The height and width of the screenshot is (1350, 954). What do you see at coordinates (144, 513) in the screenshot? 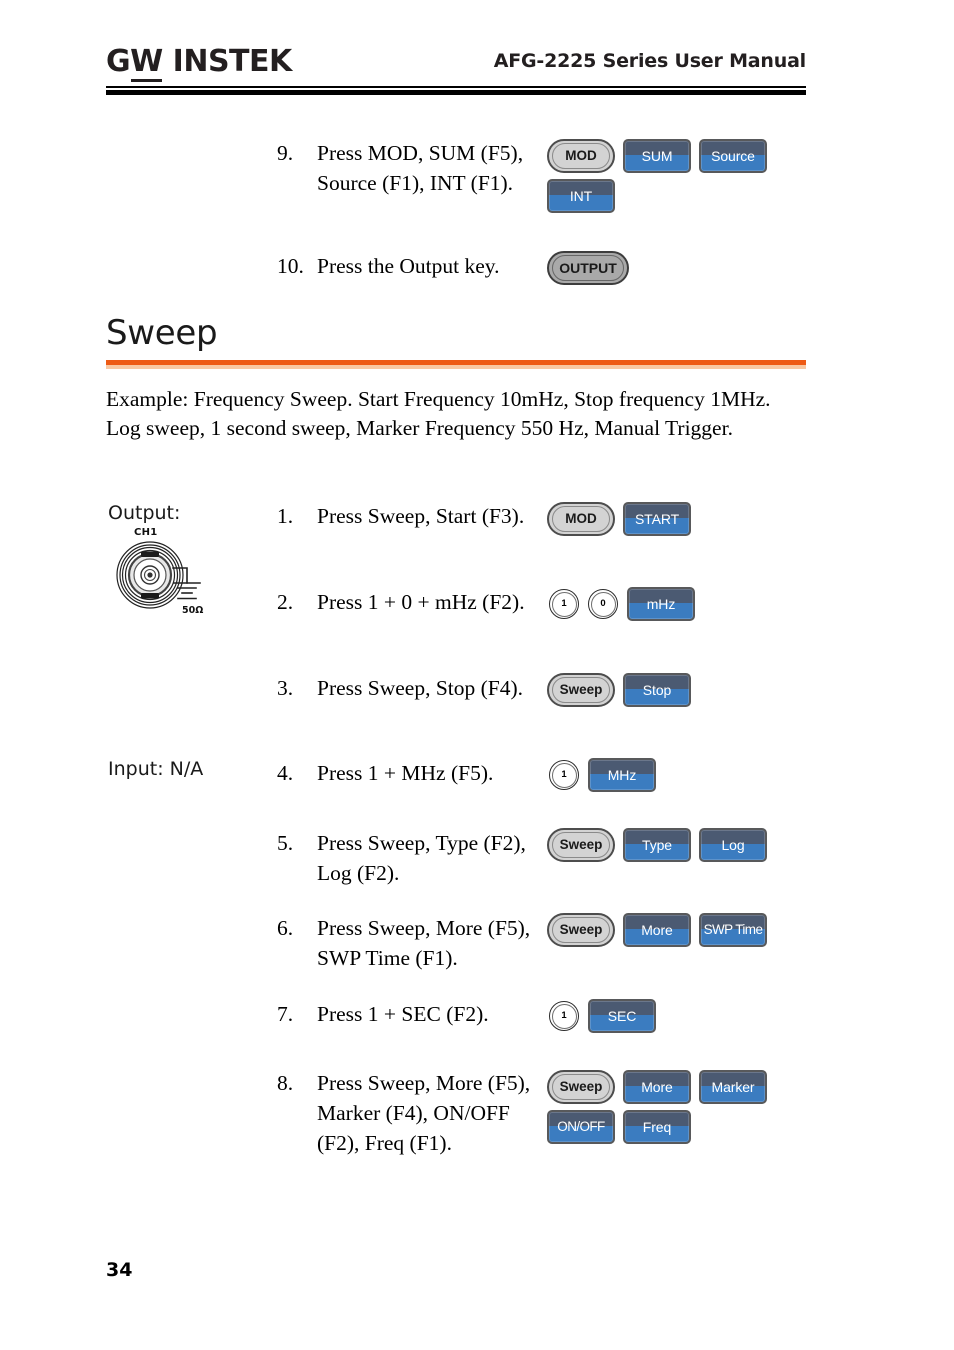
I see `output-label: Output:` at bounding box center [144, 513].